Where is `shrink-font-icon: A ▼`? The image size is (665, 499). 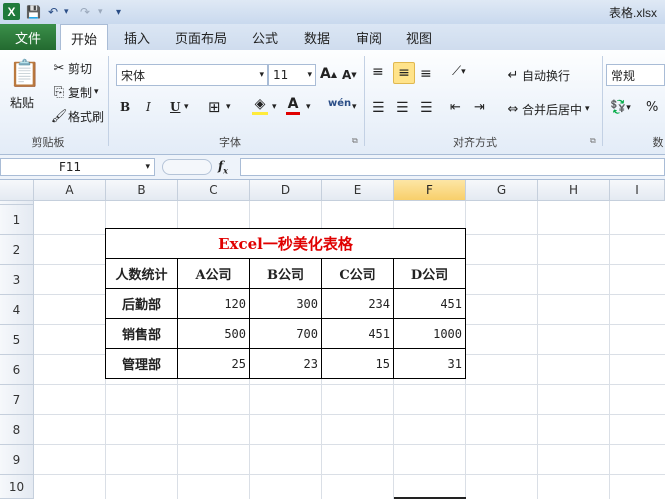 shrink-font-icon: A ▼ is located at coordinates (349, 75).